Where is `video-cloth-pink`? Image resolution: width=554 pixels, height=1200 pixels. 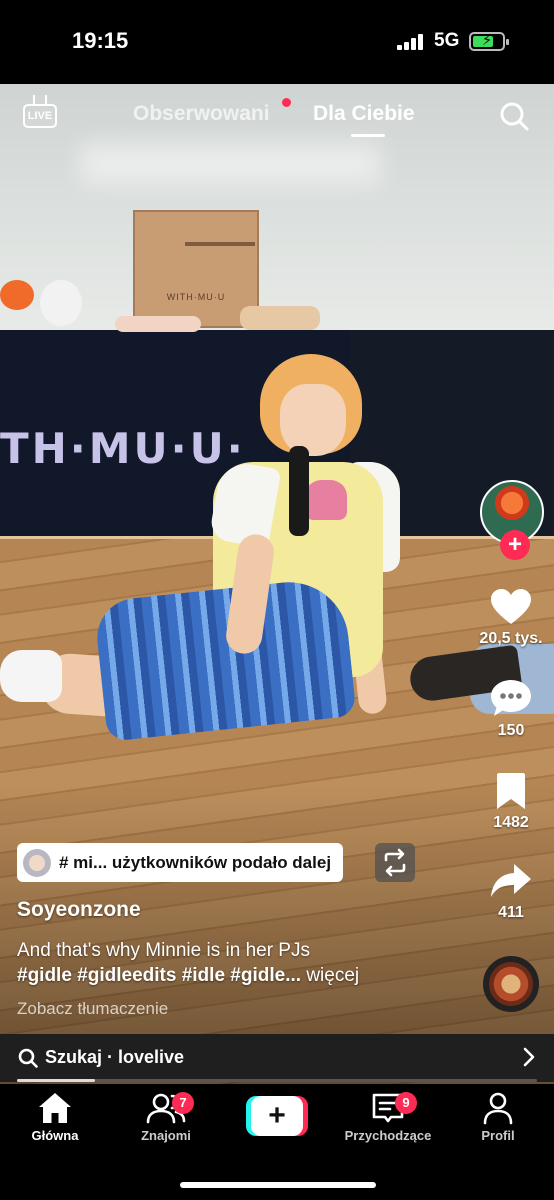 video-cloth-pink is located at coordinates (158, 324).